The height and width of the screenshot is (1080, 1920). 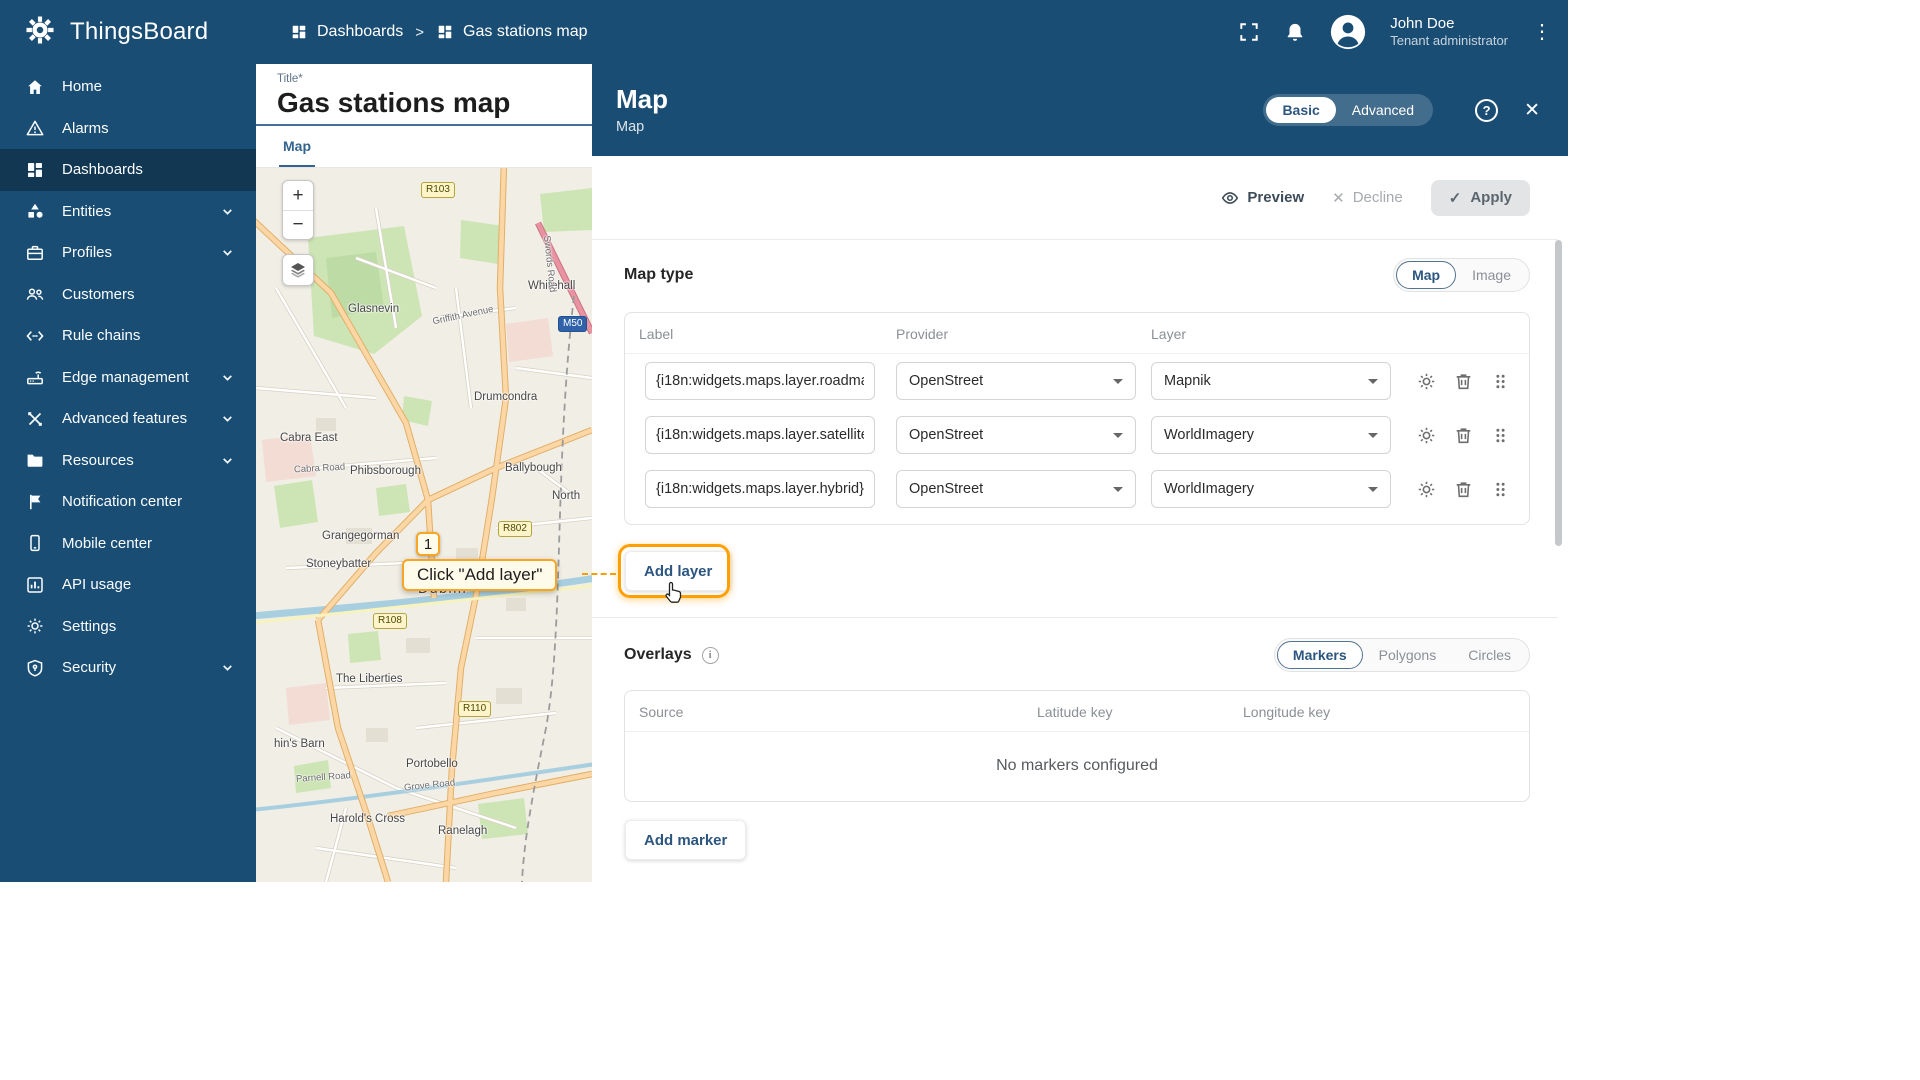 I want to click on column-source: Source, so click(x=661, y=712).